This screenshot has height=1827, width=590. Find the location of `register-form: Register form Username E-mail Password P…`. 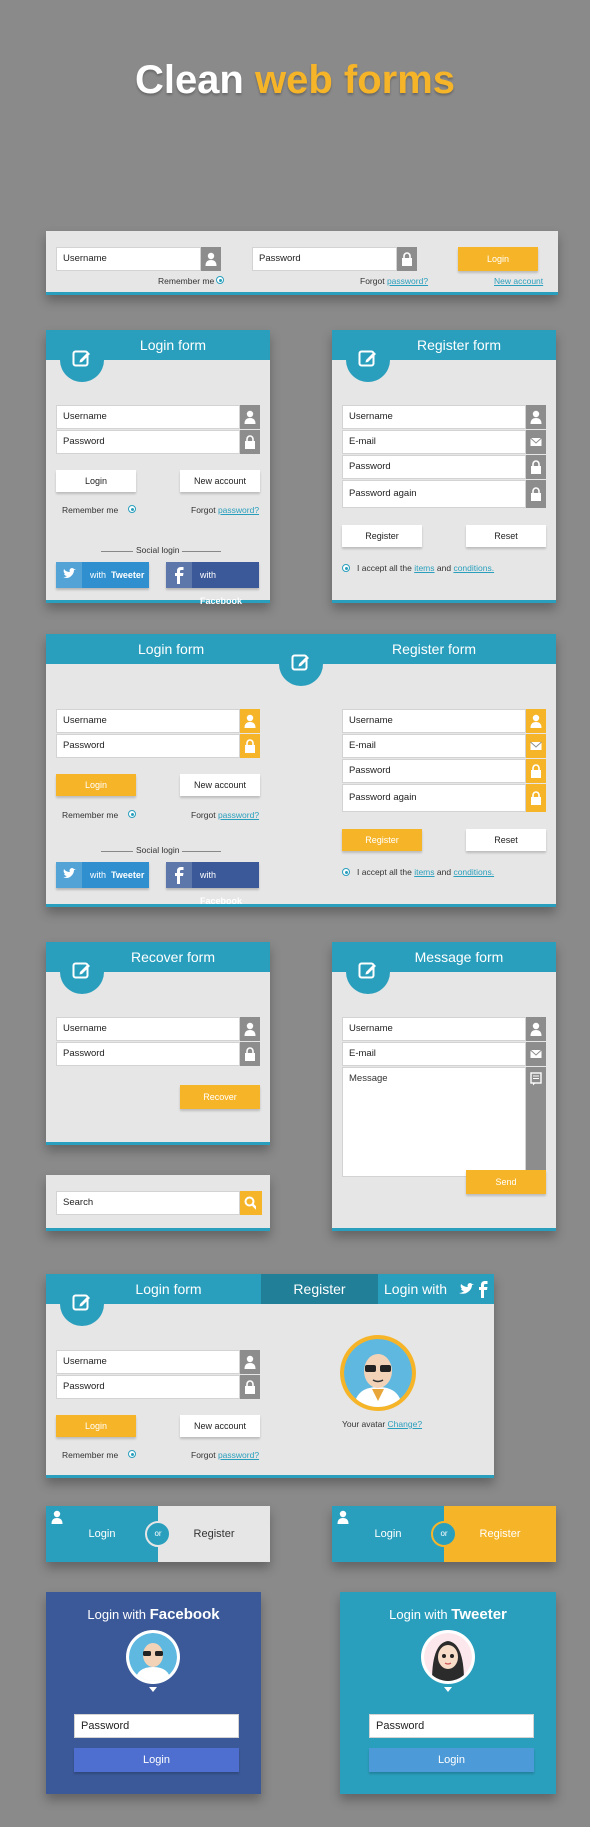

register-form: Register form Username E-mail Password P… is located at coordinates (444, 466).